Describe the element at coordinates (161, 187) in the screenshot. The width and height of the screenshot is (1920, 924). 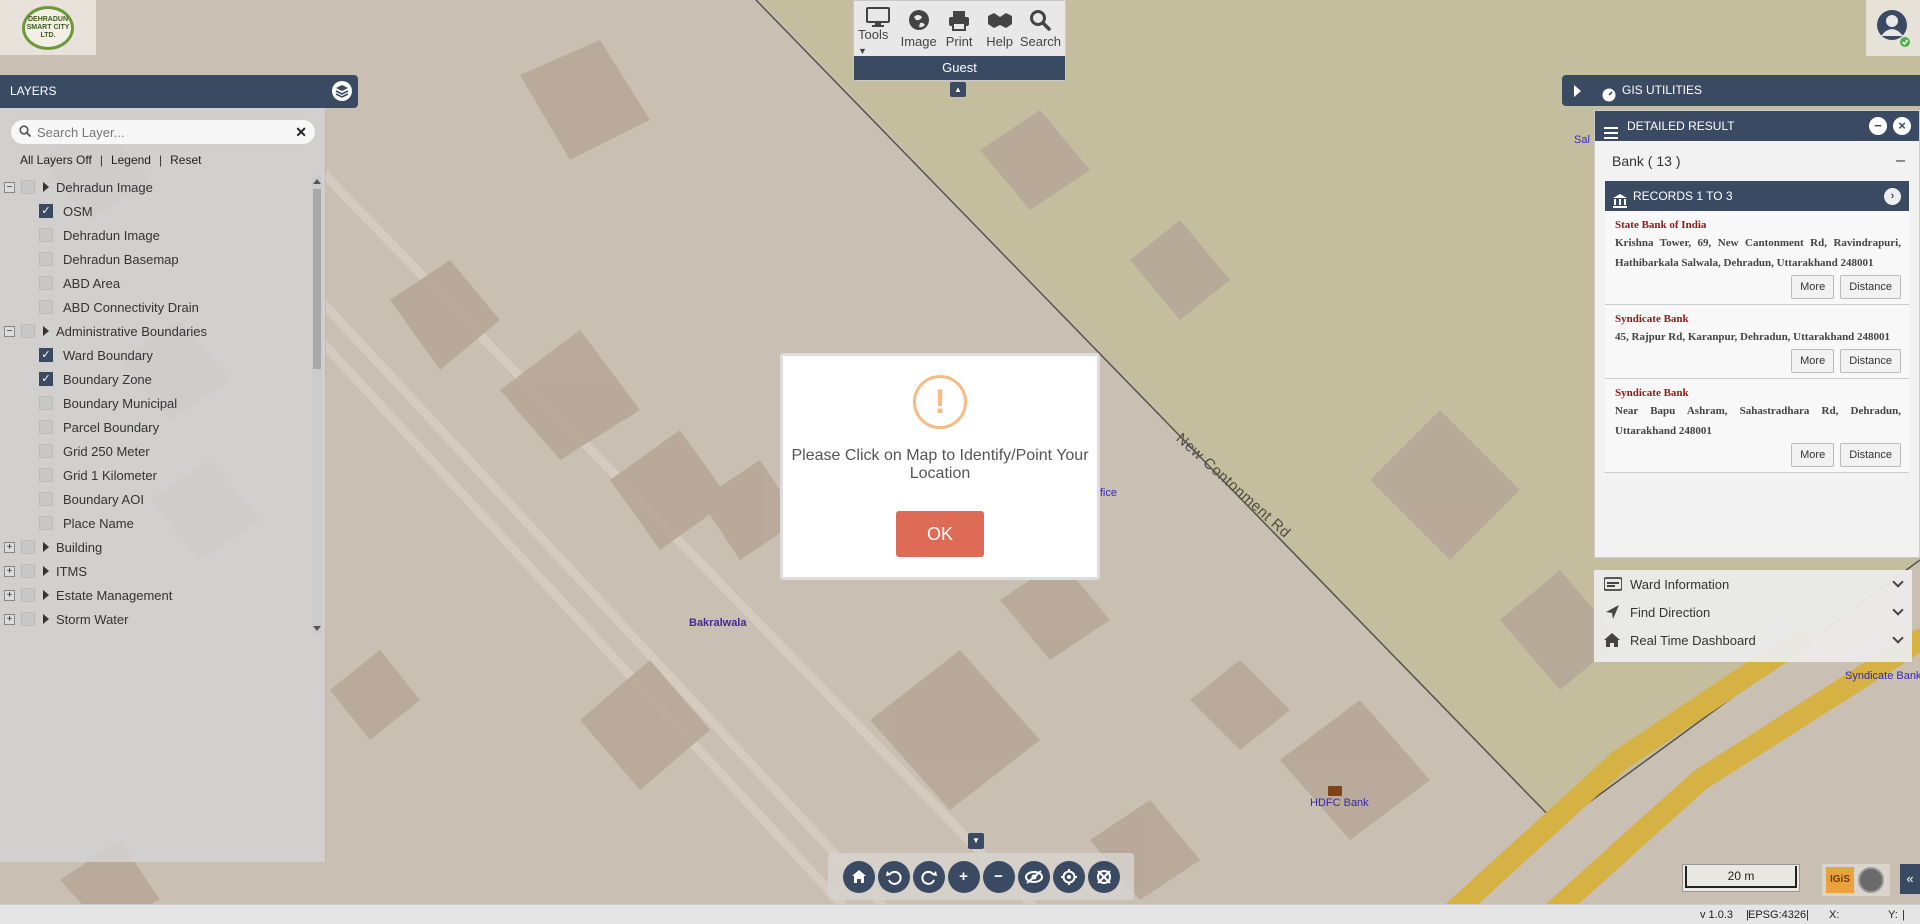
I see `layer-group: − Dehradun Image` at that location.